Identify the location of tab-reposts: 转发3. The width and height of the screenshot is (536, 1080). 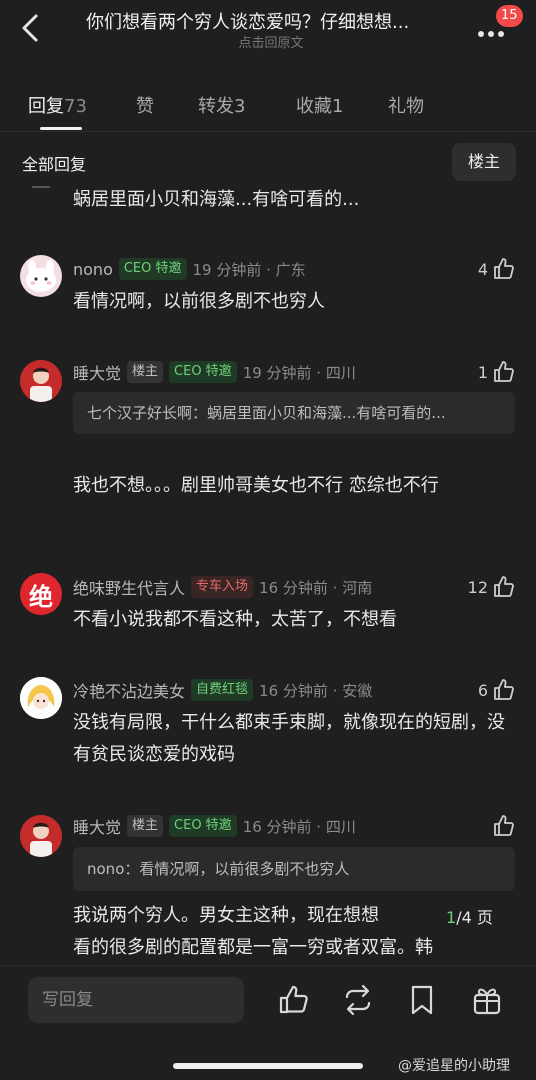
(221, 105).